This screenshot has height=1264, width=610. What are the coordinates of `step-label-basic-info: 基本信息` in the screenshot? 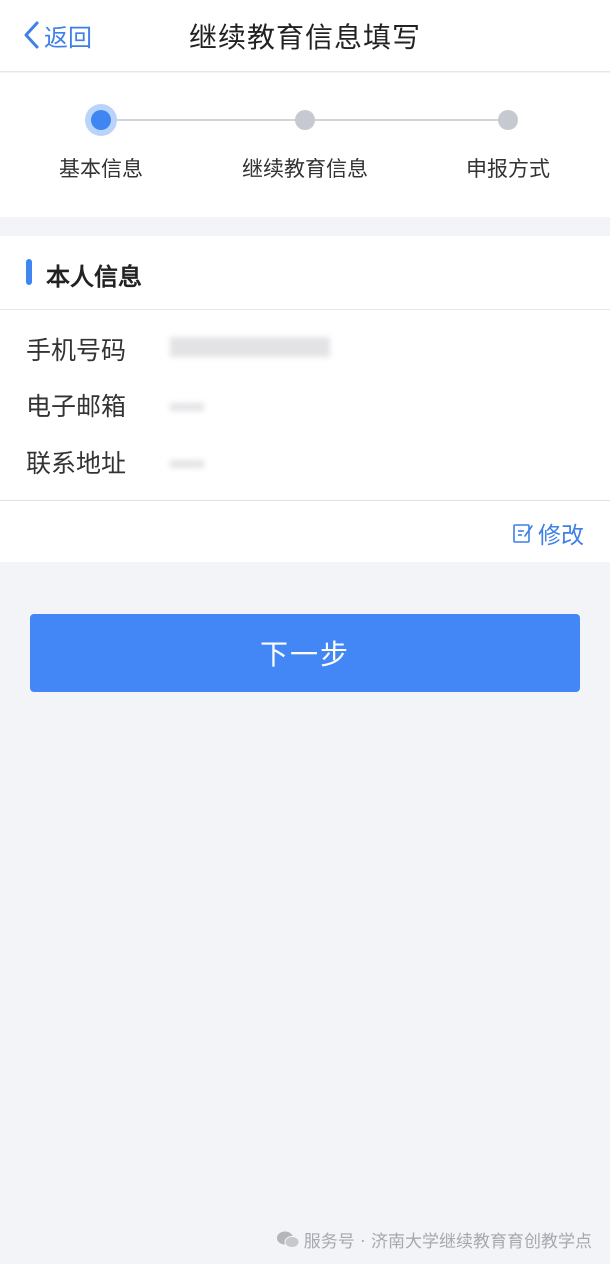 It's located at (101, 169).